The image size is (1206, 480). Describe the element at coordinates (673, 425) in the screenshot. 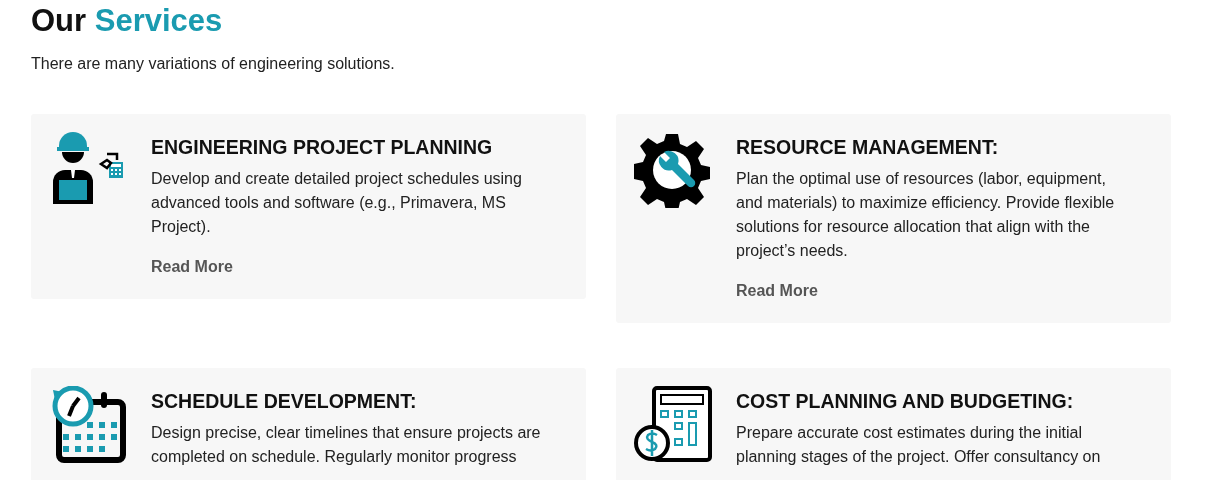

I see `calculator-dollar-icon` at that location.